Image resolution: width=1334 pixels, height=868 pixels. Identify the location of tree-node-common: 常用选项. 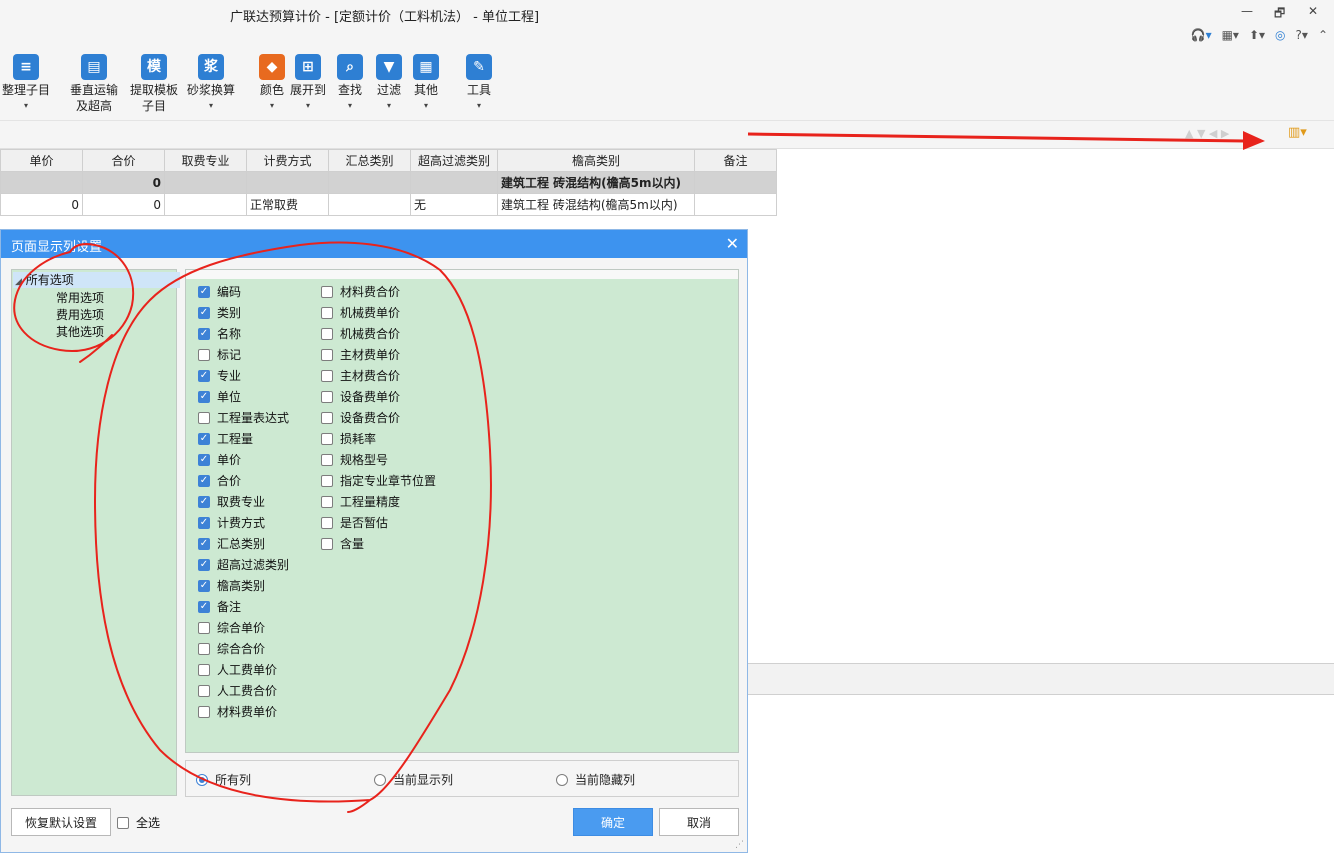
(80, 297).